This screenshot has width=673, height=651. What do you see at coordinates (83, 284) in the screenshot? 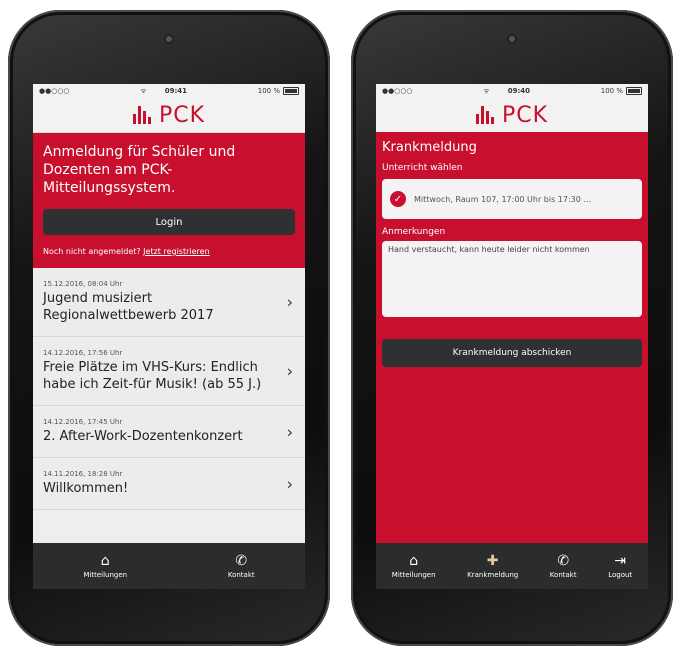
I see `news-date: 15.12.2016, 08:04 Uhr` at bounding box center [83, 284].